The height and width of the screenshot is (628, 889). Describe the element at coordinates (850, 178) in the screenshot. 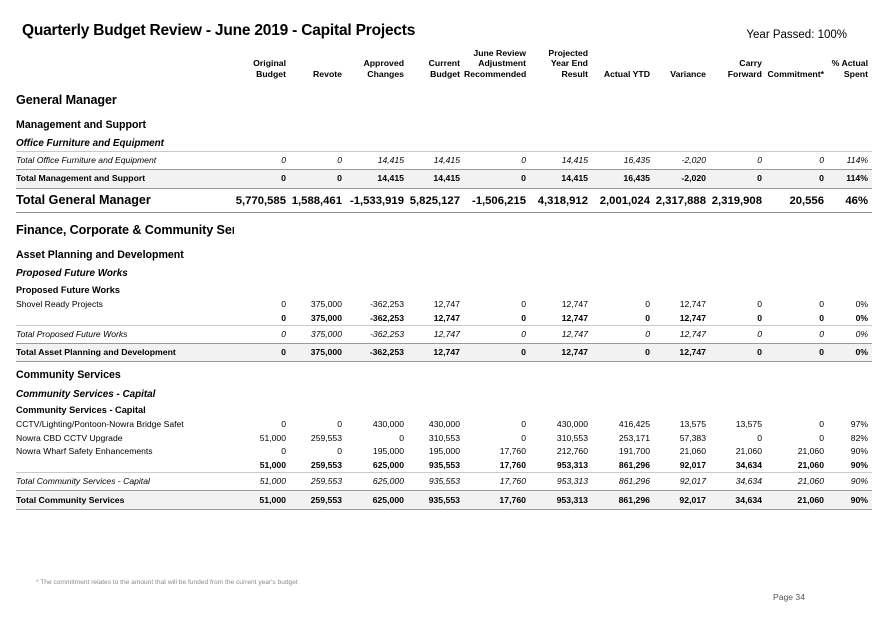

I see `cell-pct_spent: 114%` at that location.